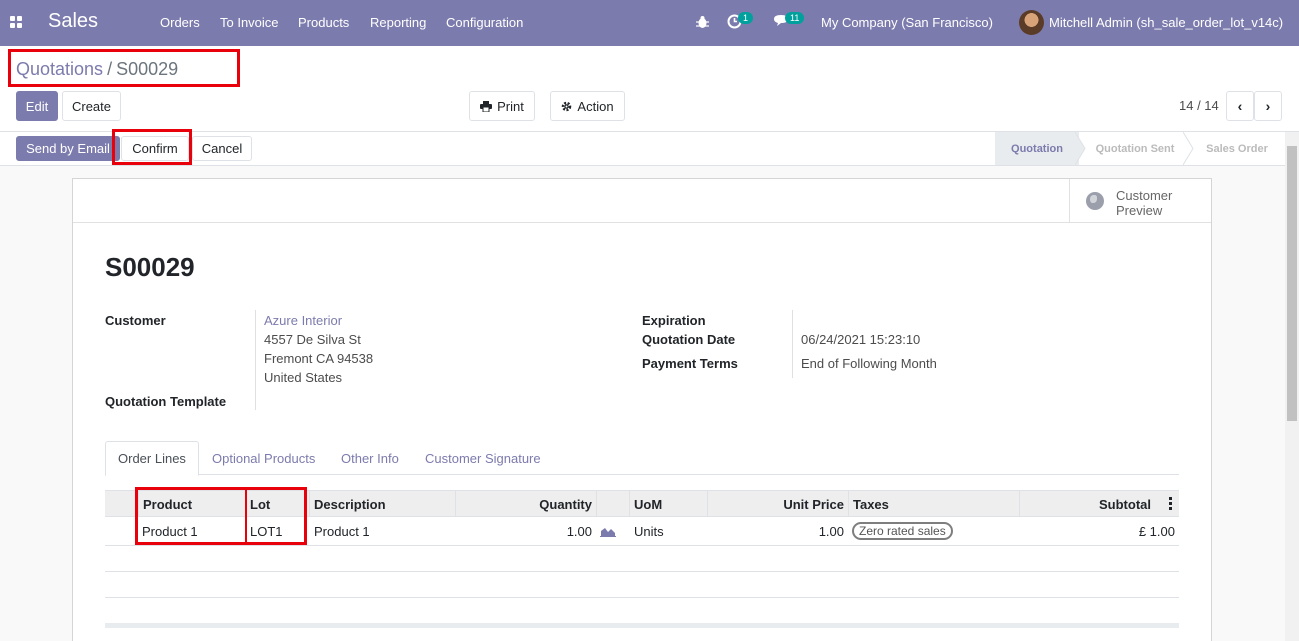 The height and width of the screenshot is (641, 1299). Describe the element at coordinates (263, 458) in the screenshot. I see `tab-optional-products: Optional Products` at that location.